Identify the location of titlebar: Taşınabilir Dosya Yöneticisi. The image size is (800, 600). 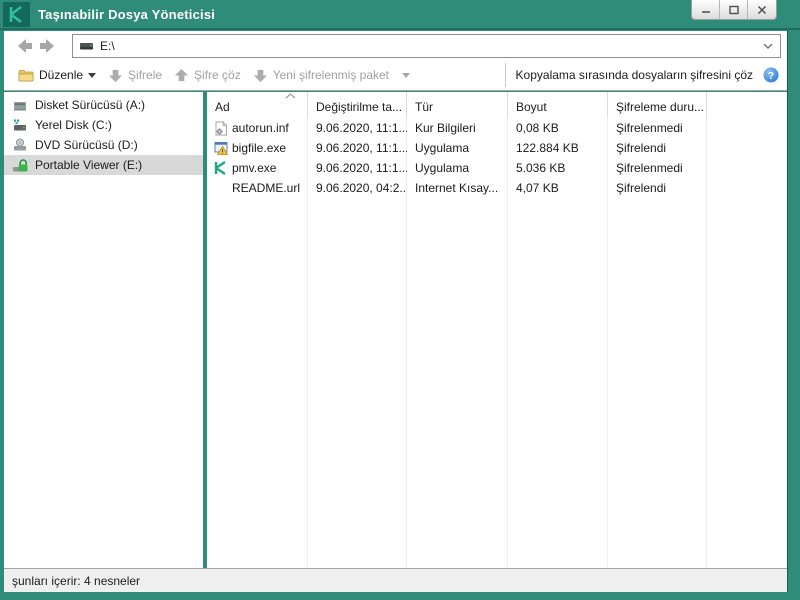
(400, 15).